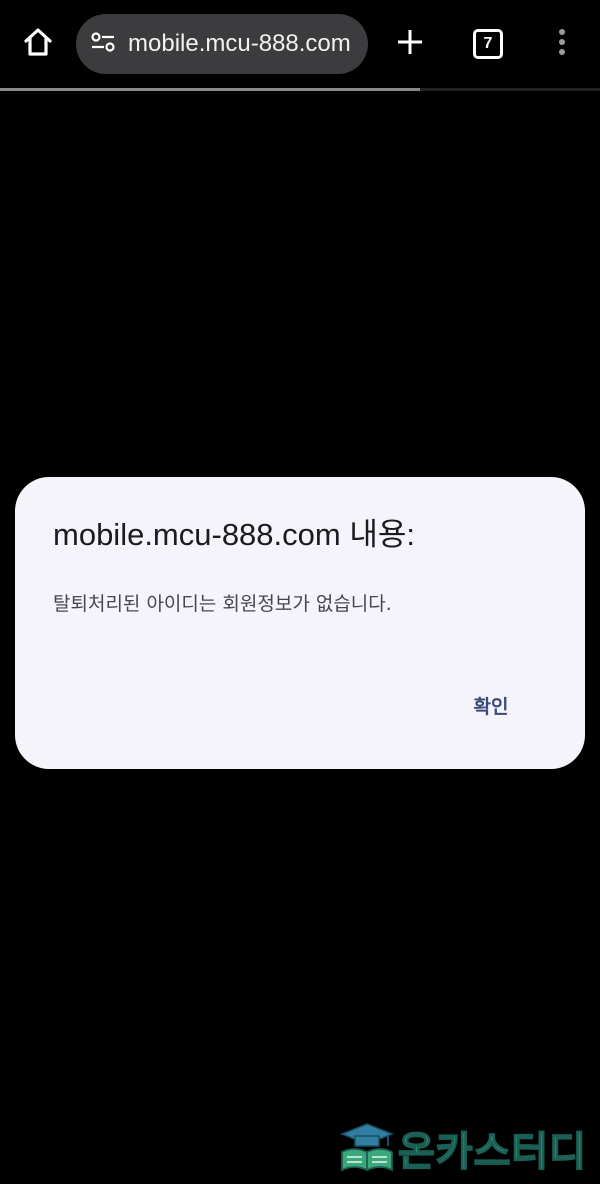 This screenshot has width=600, height=1184. I want to click on watermark-text: 온카스터디, so click(492, 1152).